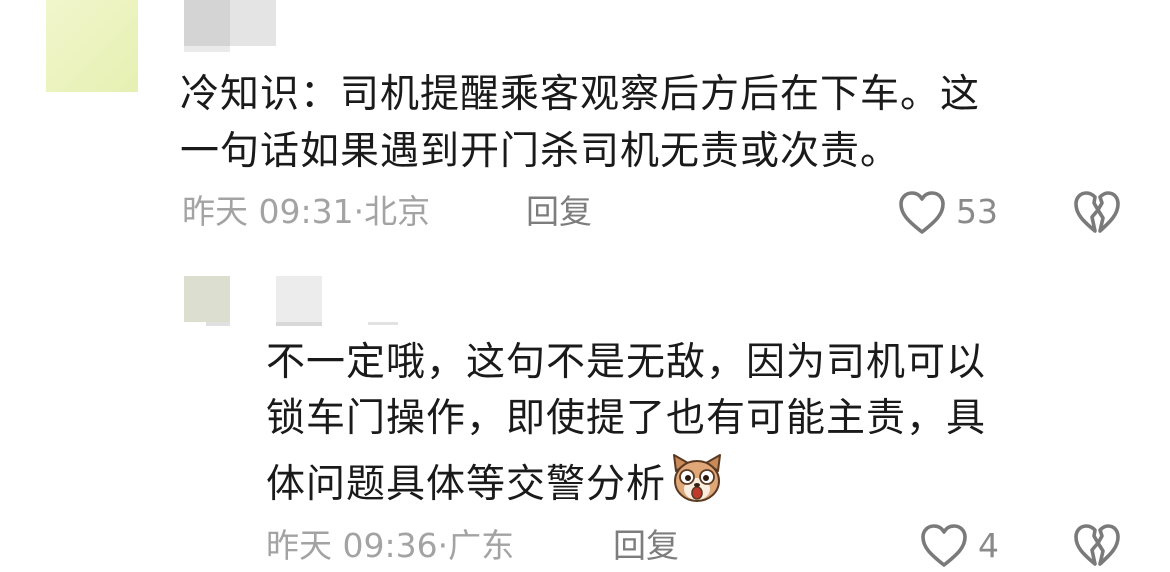 The height and width of the screenshot is (572, 1170). Describe the element at coordinates (481, 545) in the screenshot. I see `comment-location: 广东` at that location.